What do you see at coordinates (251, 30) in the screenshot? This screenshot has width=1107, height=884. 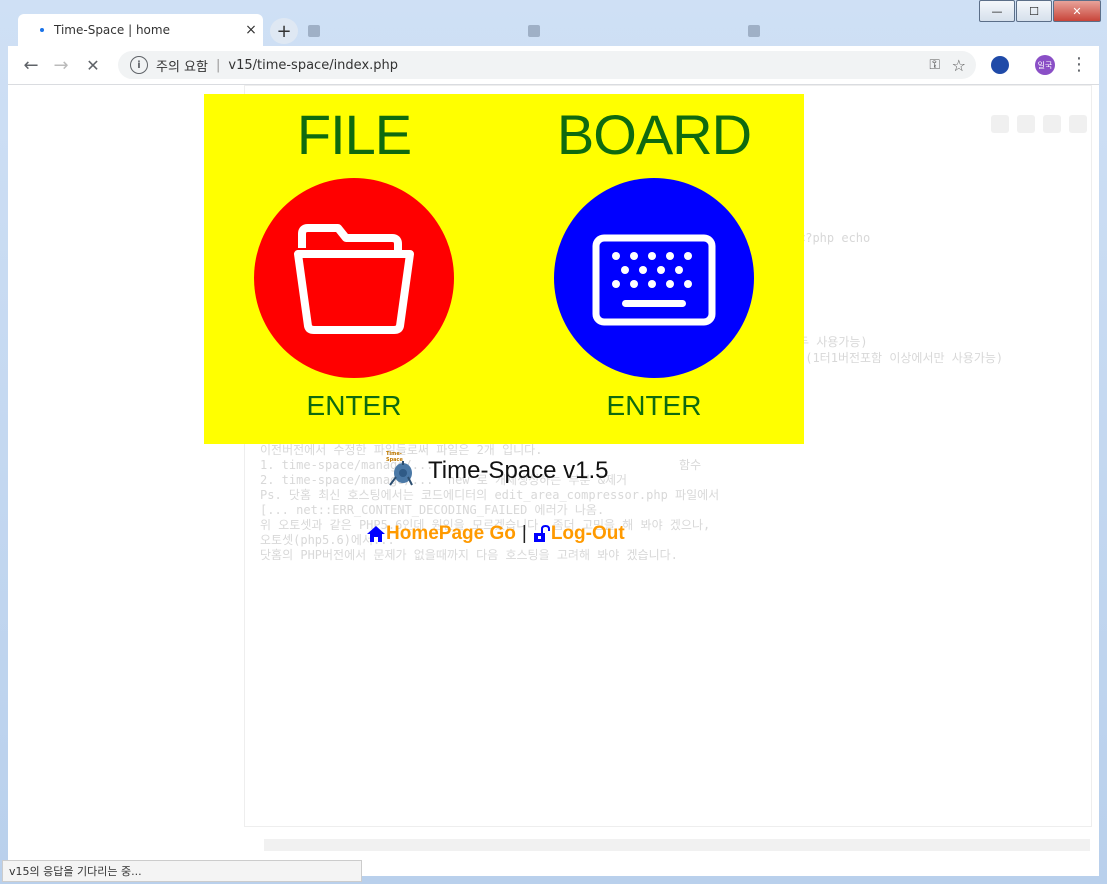 I see `tab-close-icon: ×` at bounding box center [251, 30].